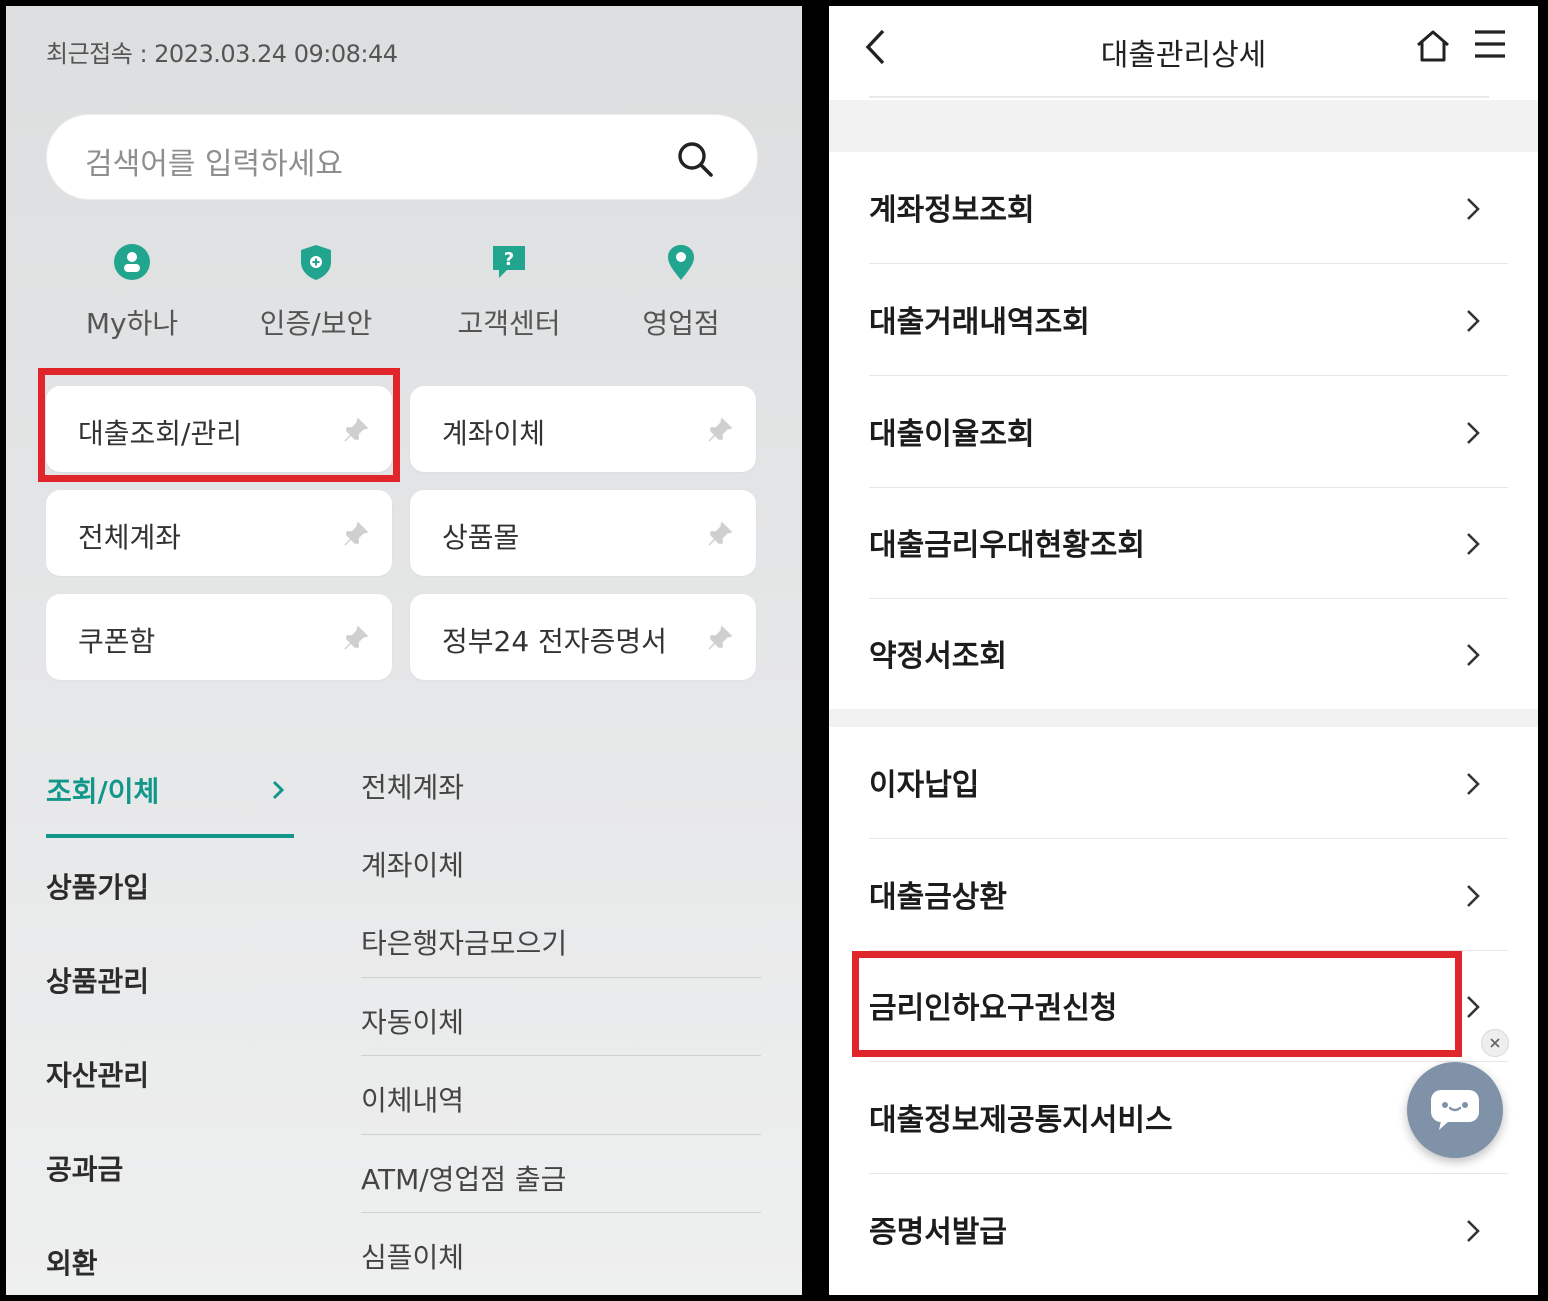  I want to click on chatbot-close-button, so click(1495, 1043).